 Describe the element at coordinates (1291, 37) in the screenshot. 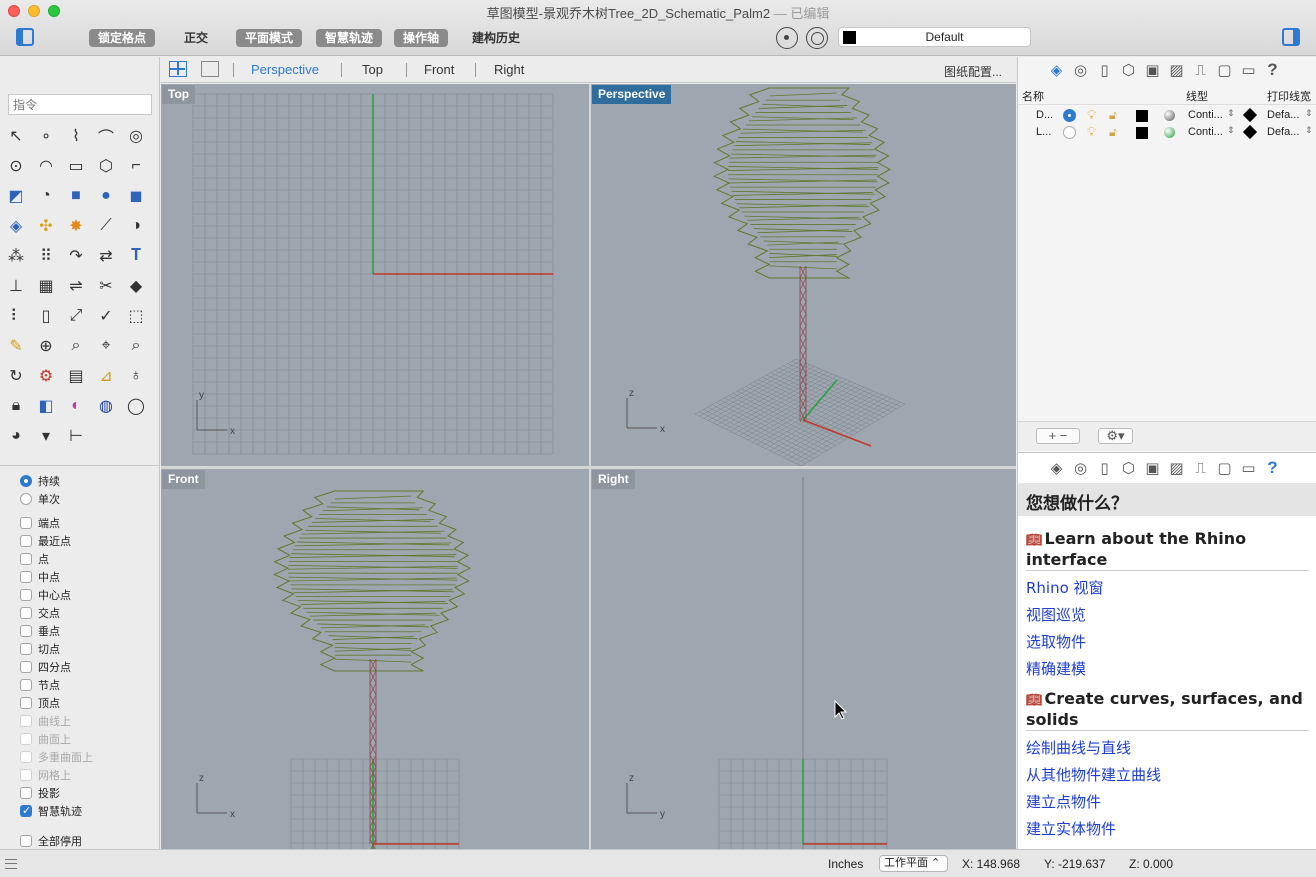

I see `right-sidebar-toggle-icon` at that location.